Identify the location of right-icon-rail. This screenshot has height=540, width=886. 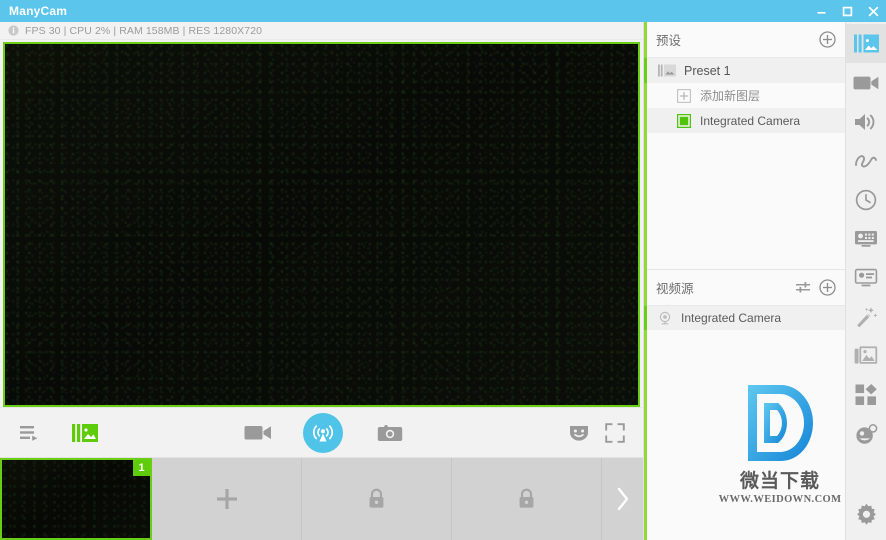
(865, 281).